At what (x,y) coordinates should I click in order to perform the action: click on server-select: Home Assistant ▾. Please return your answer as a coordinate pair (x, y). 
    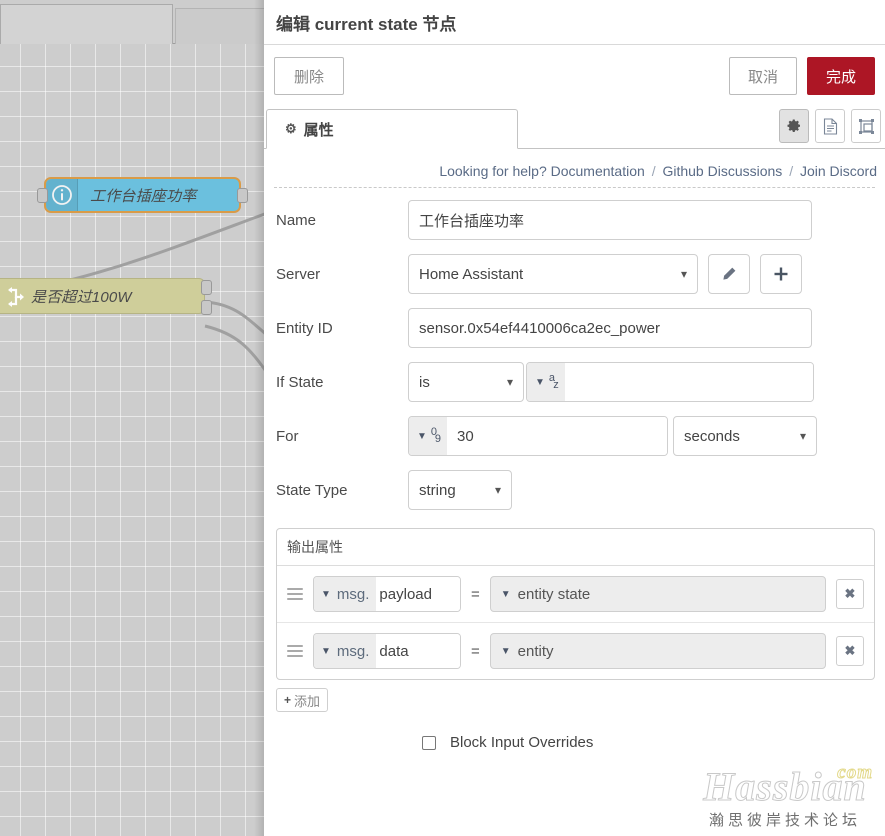
    Looking at the image, I should click on (553, 274).